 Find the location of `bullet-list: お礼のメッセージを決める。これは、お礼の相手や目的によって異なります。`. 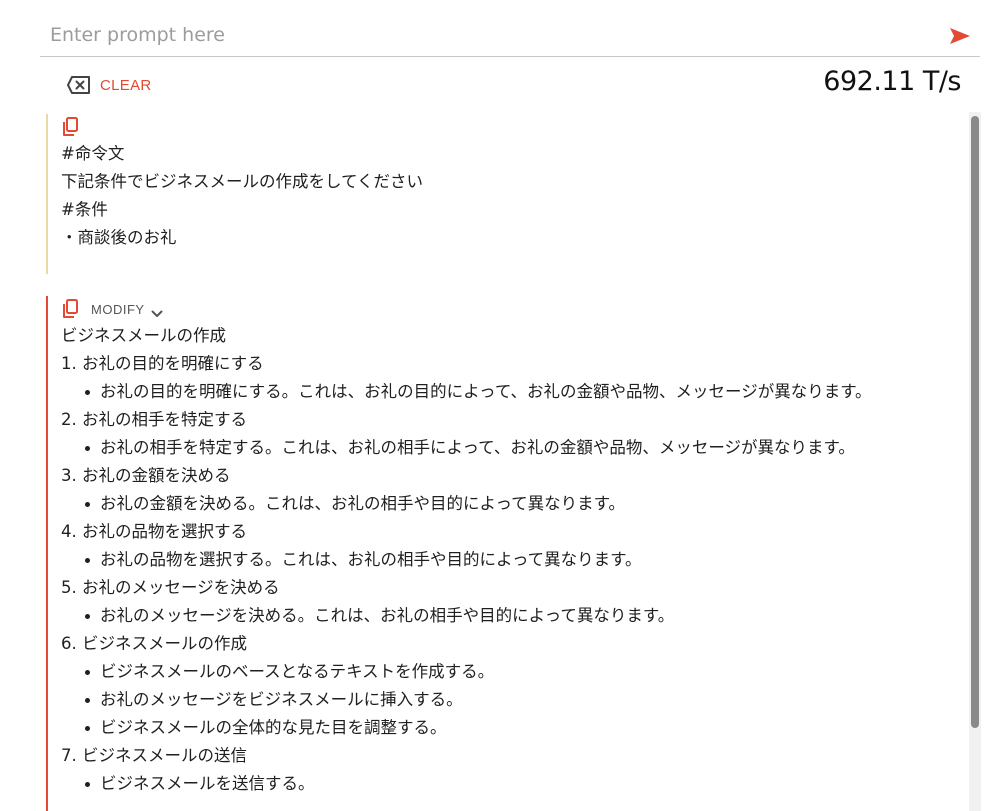

bullet-list: お礼のメッセージを決める。これは、お礼の相手や目的によって異なります。 is located at coordinates (513, 616).